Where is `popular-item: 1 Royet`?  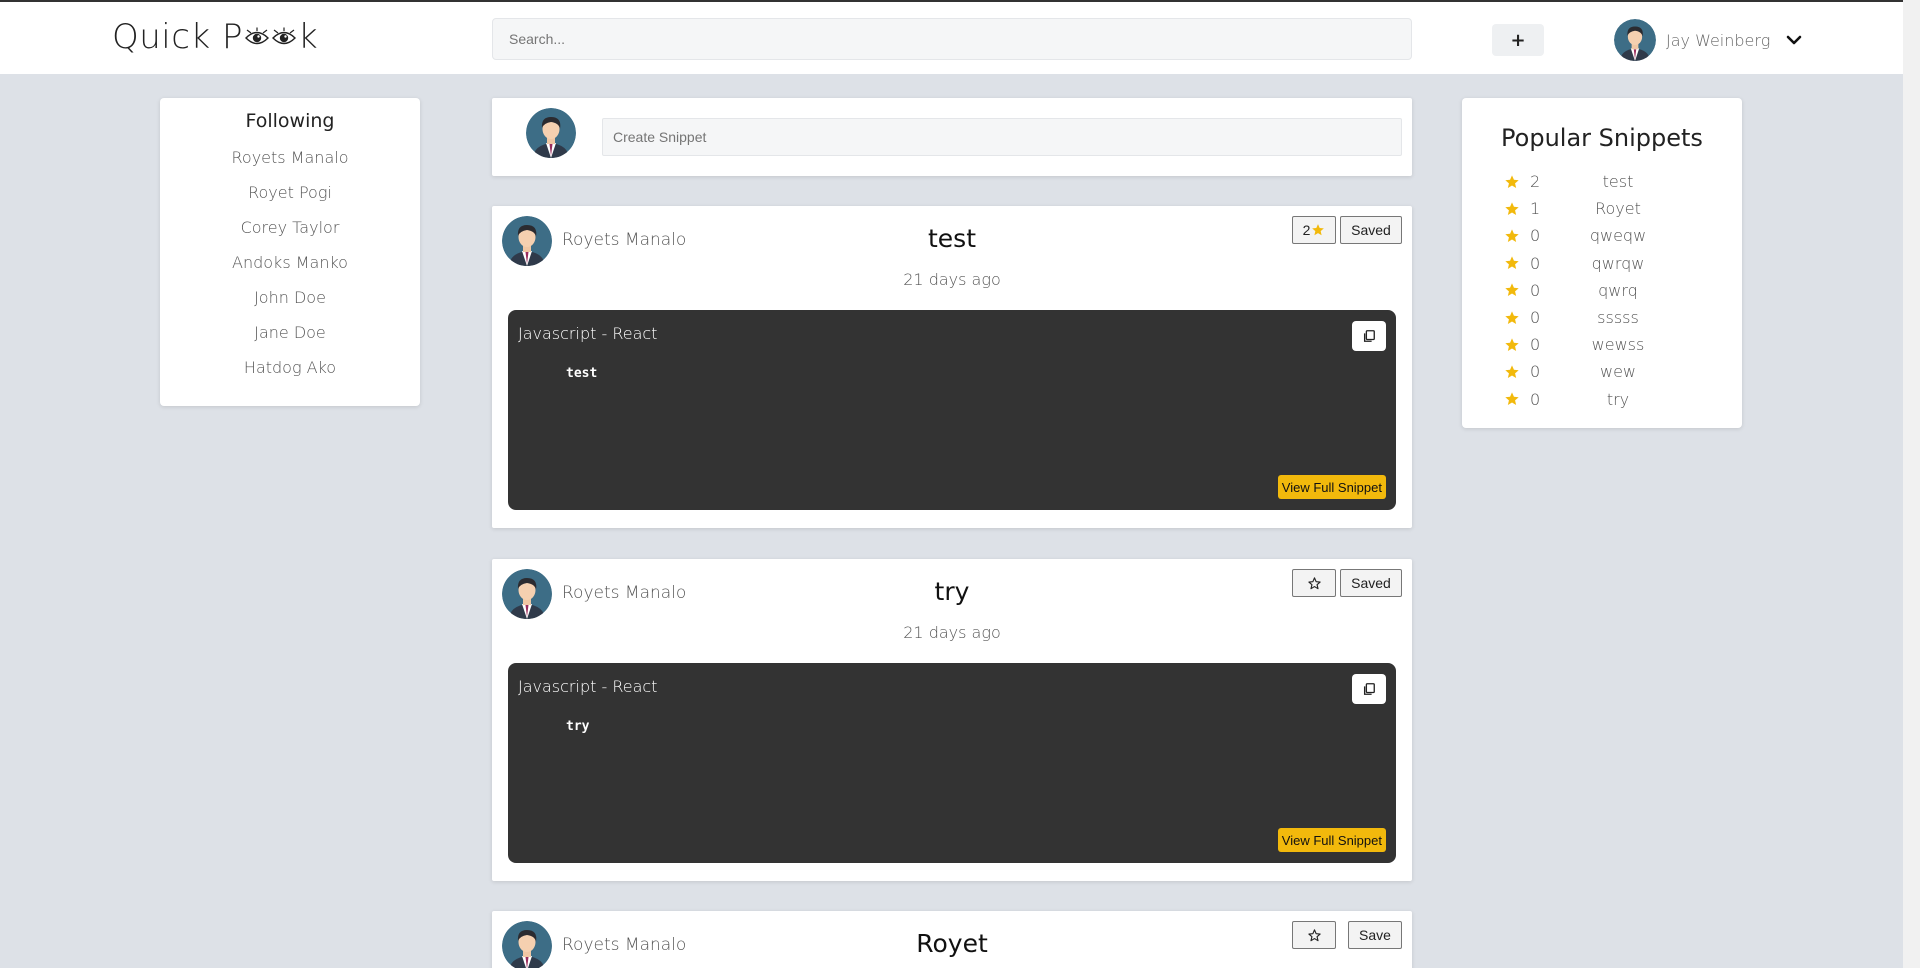
popular-item: 1 Royet is located at coordinates (1604, 208).